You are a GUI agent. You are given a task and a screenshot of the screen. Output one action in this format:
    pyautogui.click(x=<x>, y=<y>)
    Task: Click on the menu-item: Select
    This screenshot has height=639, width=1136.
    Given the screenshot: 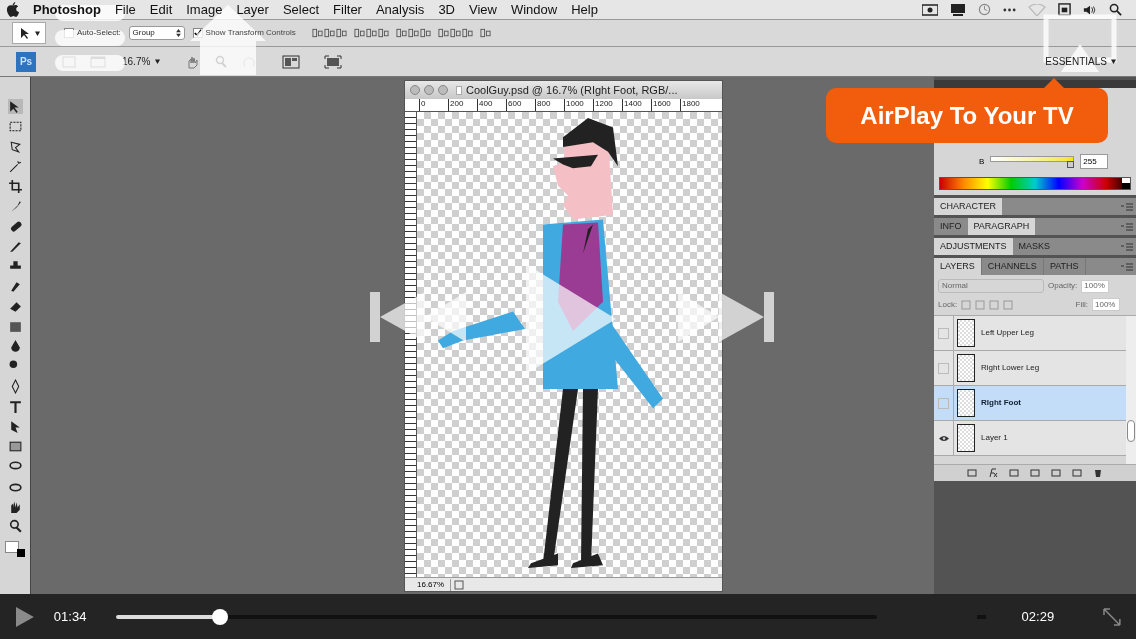 What is the action you would take?
    pyautogui.click(x=301, y=10)
    